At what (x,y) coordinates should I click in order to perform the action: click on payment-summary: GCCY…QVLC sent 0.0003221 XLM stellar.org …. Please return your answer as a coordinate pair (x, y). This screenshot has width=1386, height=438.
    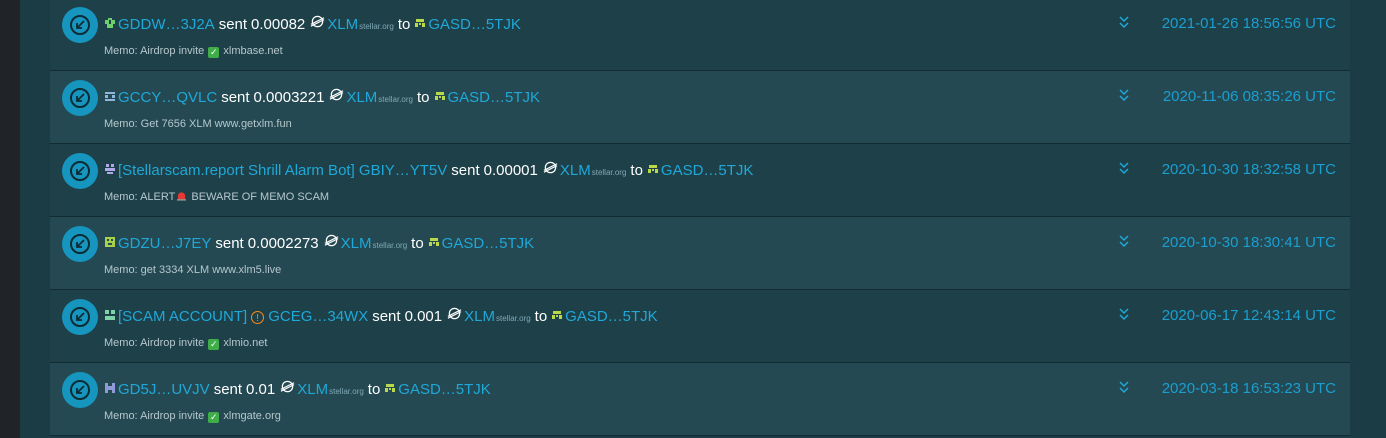
    Looking at the image, I should click on (322, 96).